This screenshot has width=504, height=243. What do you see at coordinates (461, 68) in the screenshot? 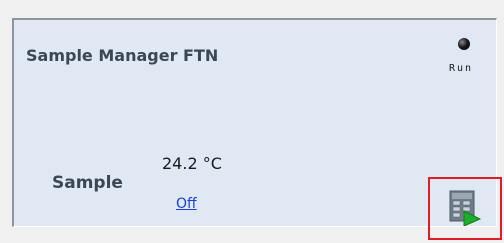
I see `run-status-label: Run` at bounding box center [461, 68].